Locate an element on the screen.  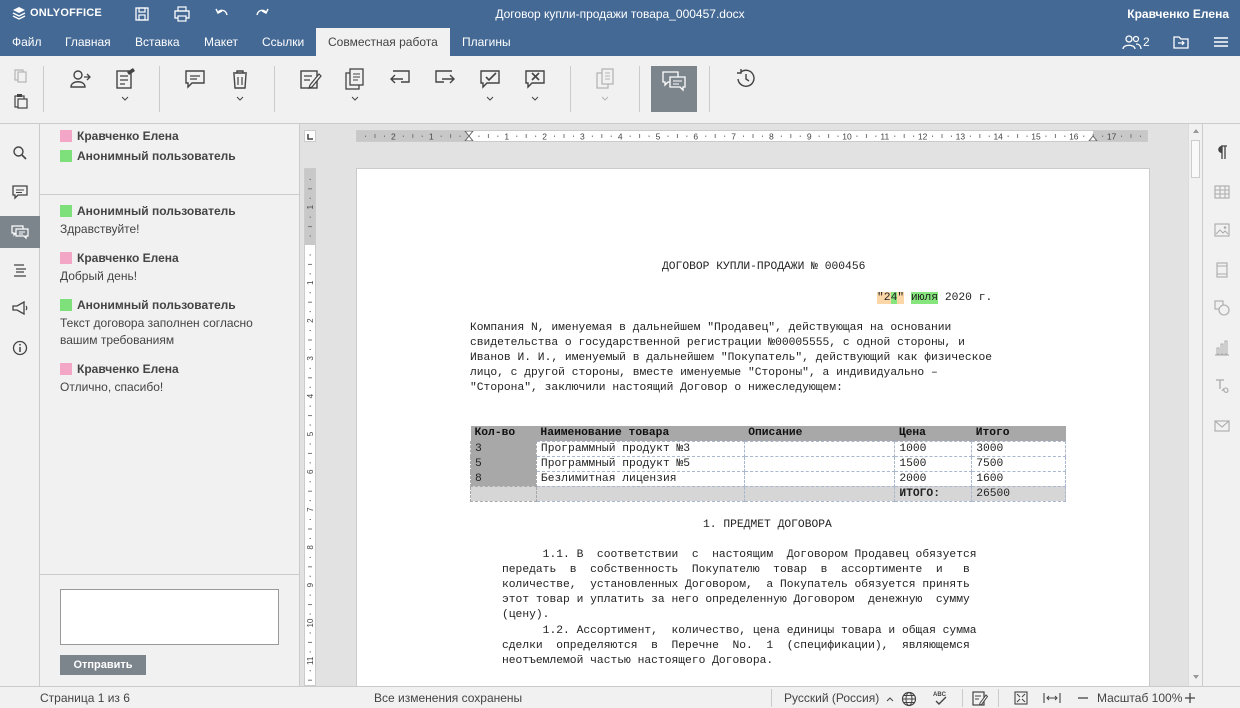
text-art-settings-button is located at coordinates (1221, 386).